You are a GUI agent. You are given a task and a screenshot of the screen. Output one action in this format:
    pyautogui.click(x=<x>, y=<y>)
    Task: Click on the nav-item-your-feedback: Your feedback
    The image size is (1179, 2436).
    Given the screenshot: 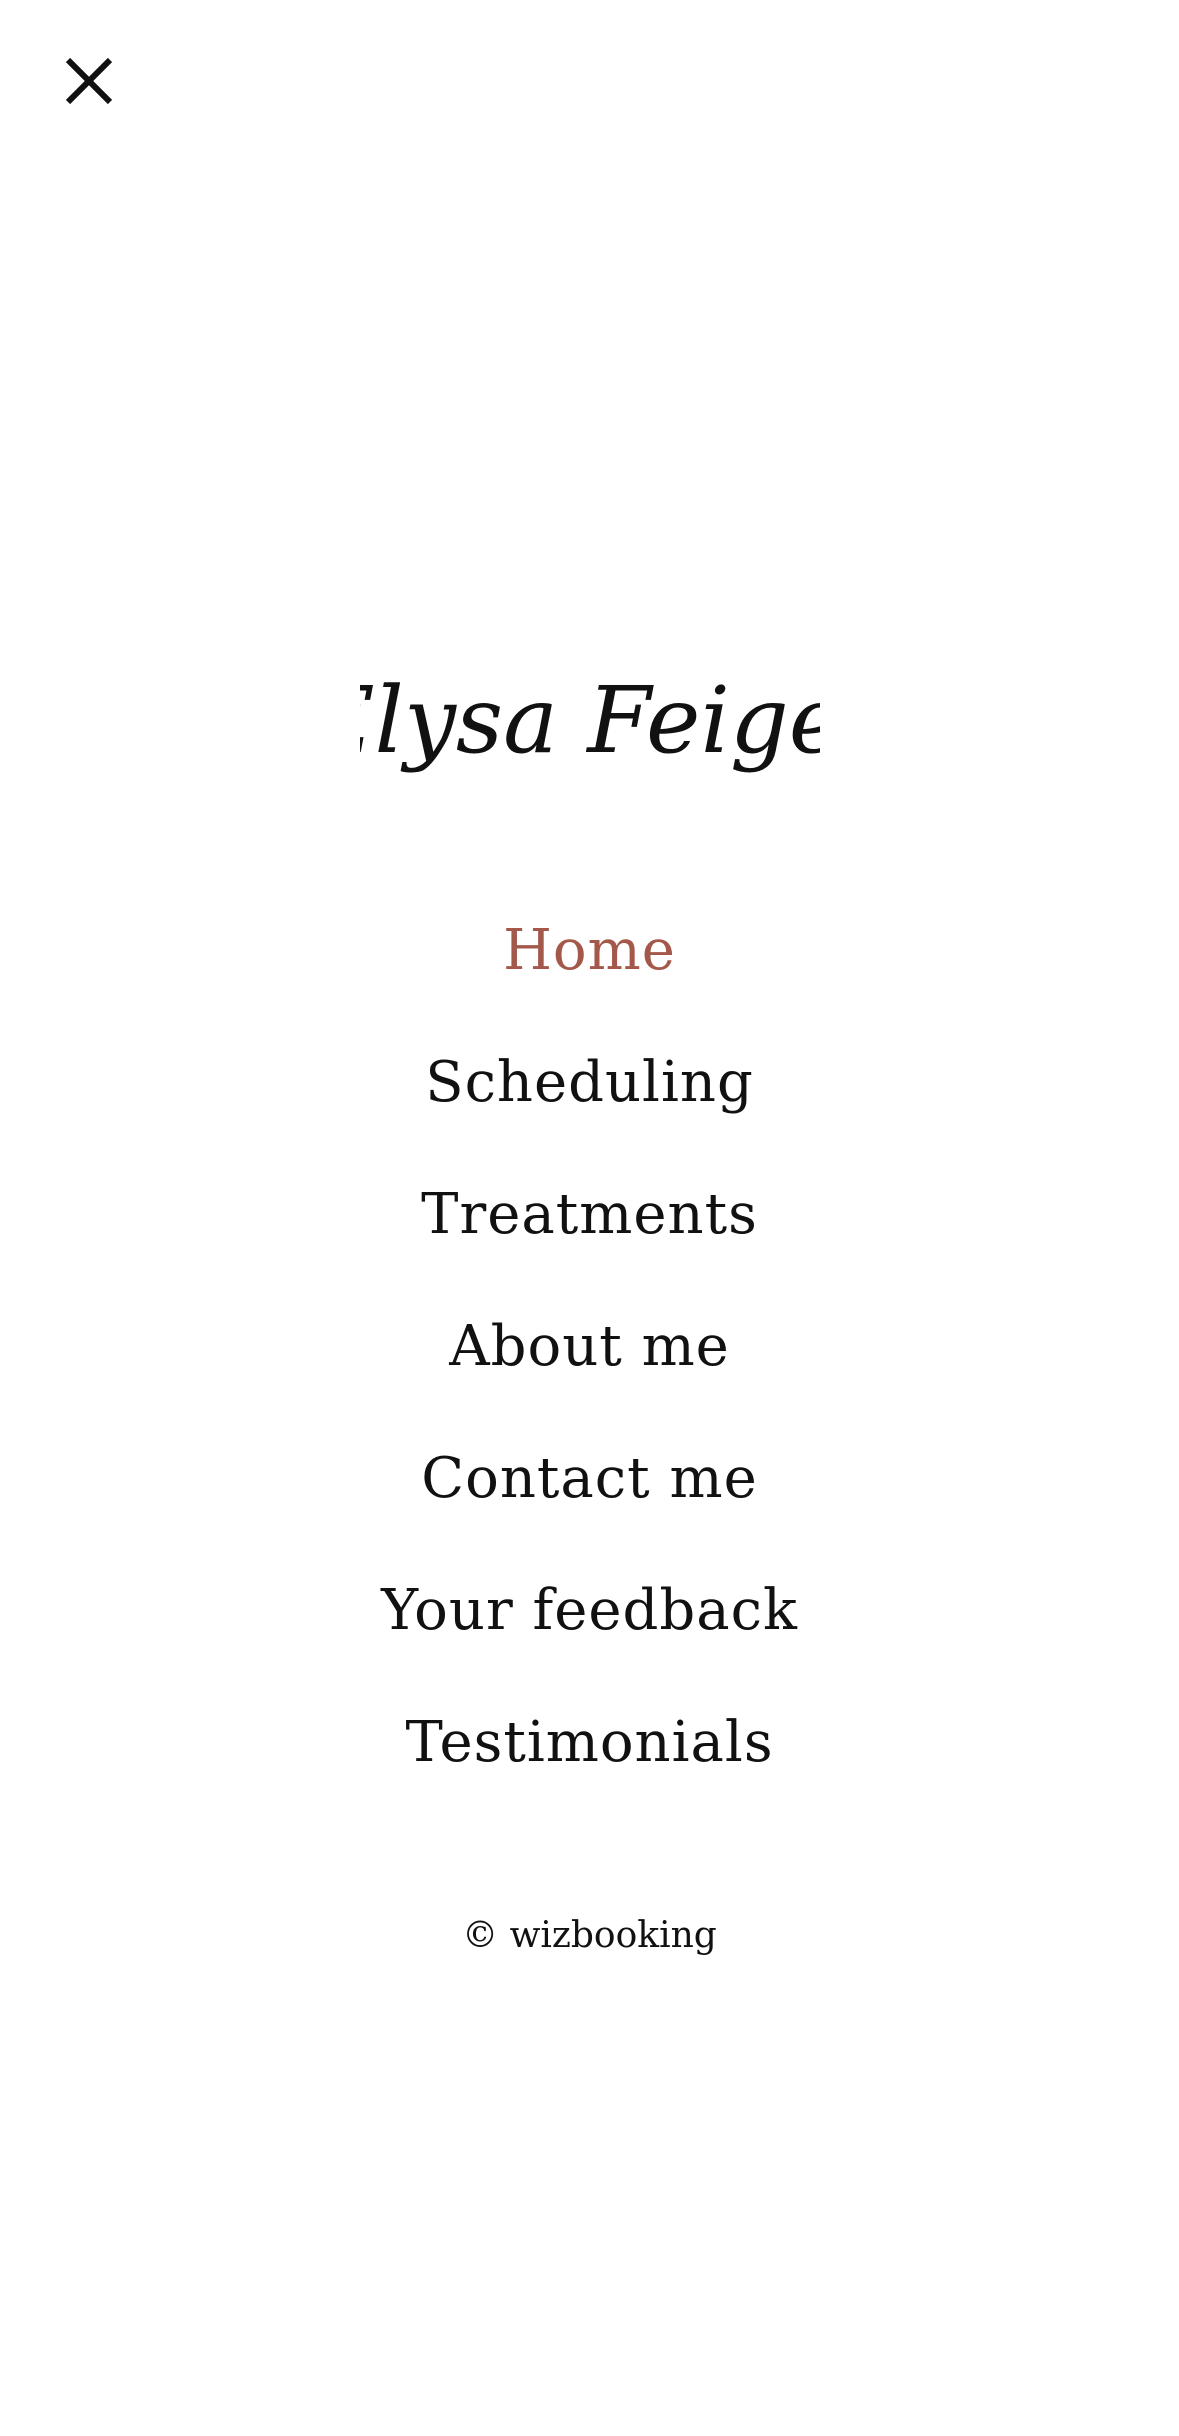 What is the action you would take?
    pyautogui.click(x=589, y=1611)
    